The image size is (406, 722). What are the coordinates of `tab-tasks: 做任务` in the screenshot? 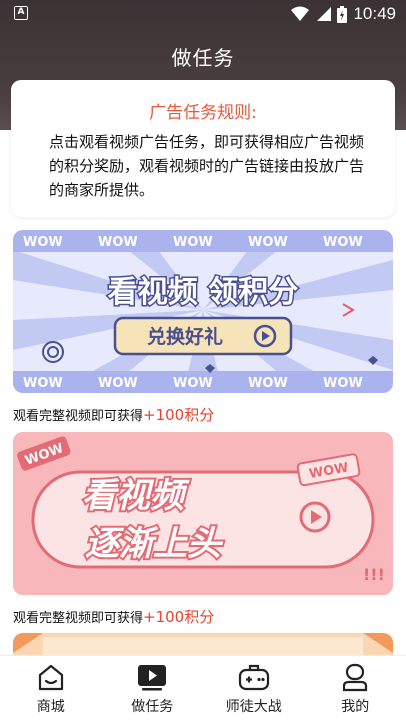 It's located at (153, 689).